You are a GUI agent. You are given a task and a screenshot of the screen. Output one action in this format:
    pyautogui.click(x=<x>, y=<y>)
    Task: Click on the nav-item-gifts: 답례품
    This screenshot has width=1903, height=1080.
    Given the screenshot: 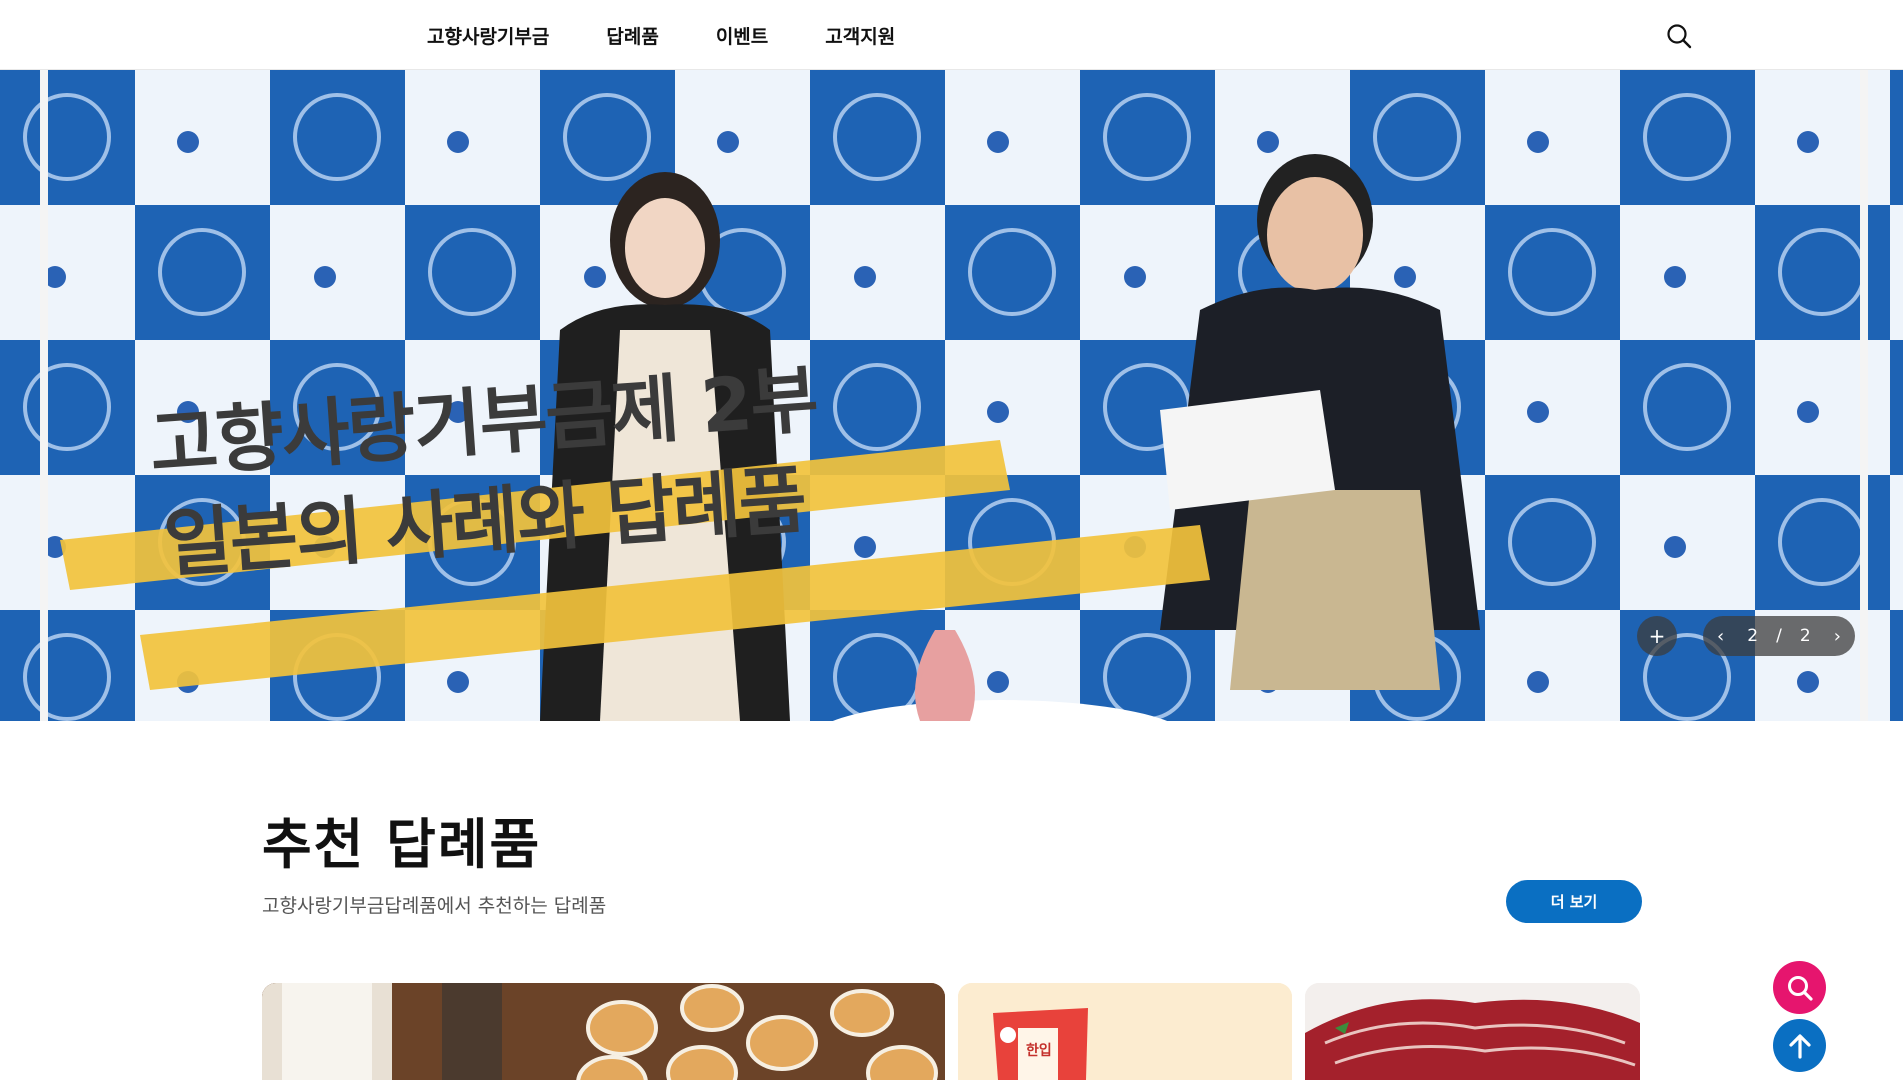 What is the action you would take?
    pyautogui.click(x=632, y=35)
    